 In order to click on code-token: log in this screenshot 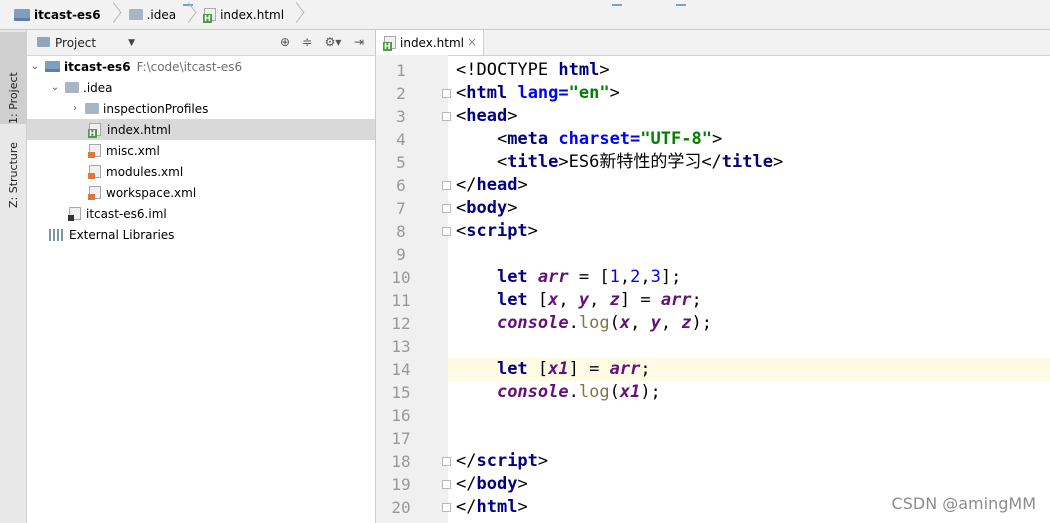, I will do `click(594, 323)`.